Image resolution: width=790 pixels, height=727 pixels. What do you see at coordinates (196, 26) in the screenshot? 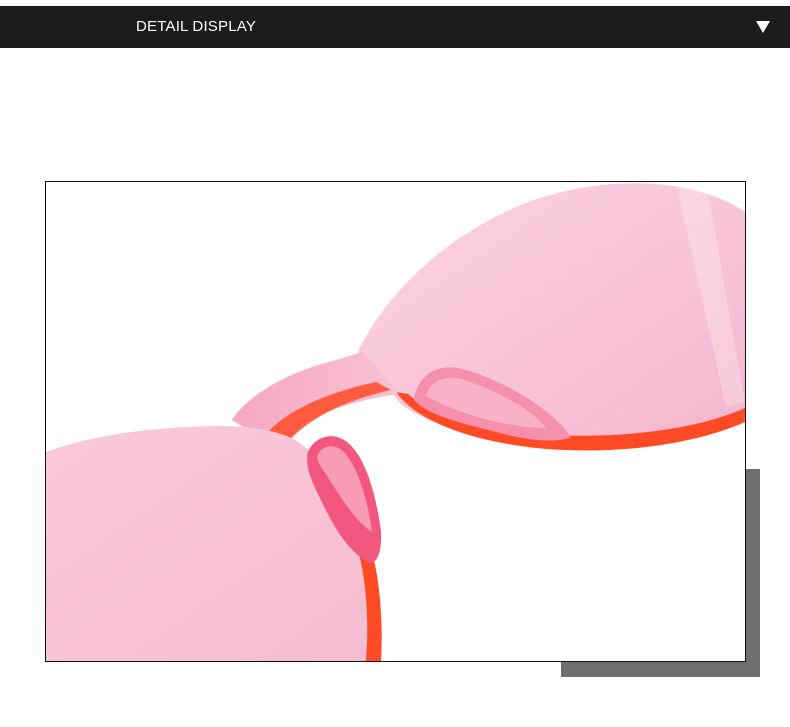
I see `section-title: DETAIL DISPLAY` at bounding box center [196, 26].